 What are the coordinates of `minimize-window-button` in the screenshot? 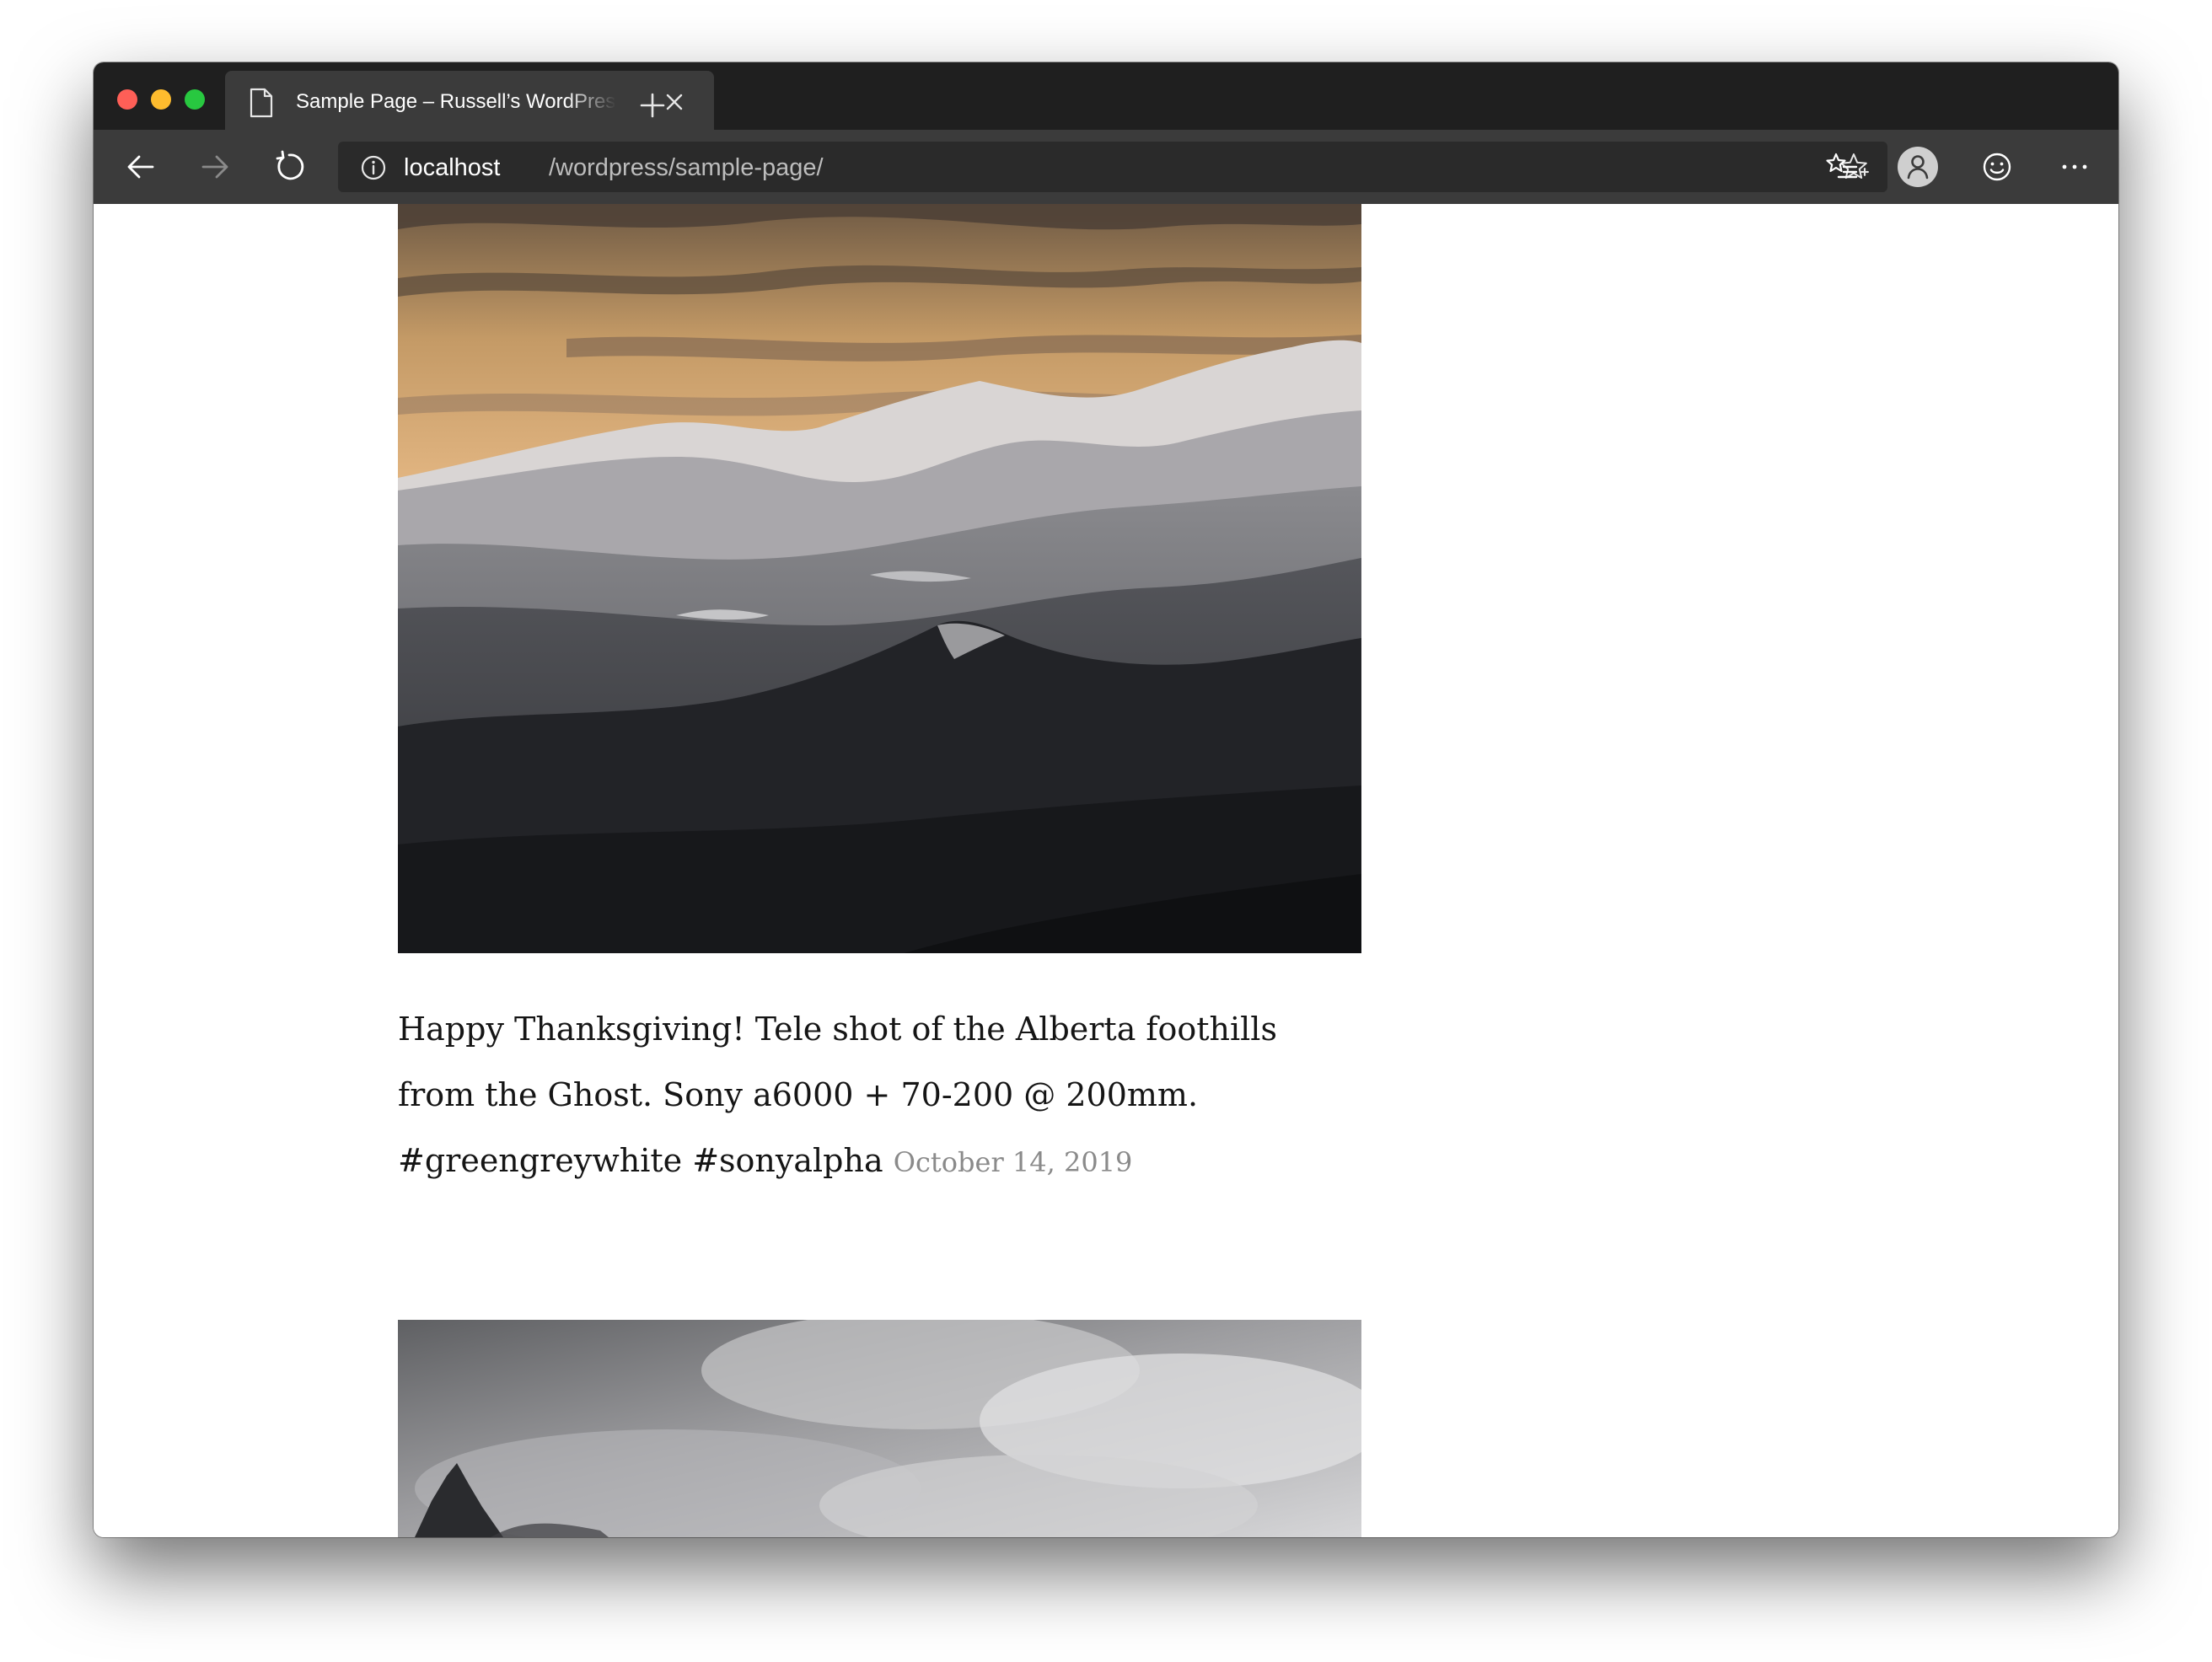 It's located at (161, 99).